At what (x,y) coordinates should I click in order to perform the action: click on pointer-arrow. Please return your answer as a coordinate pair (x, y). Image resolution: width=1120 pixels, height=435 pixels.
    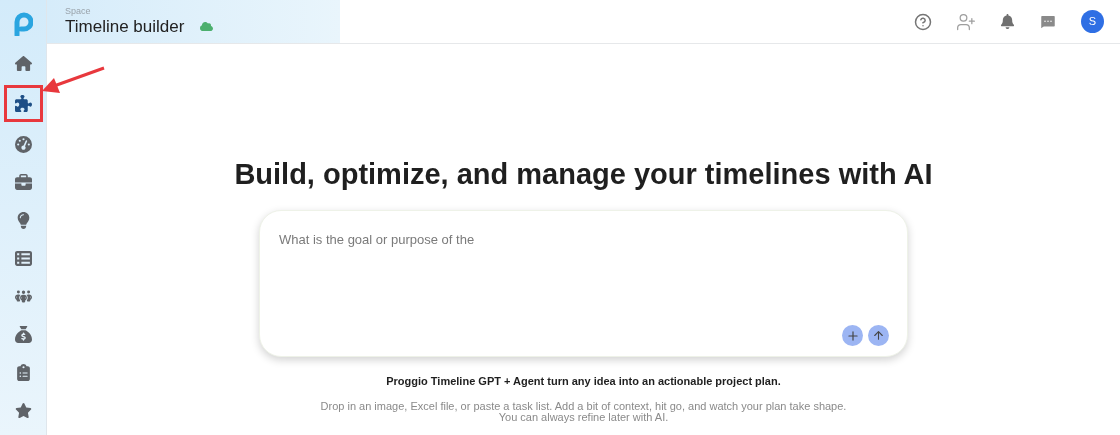
    Looking at the image, I should click on (73, 80).